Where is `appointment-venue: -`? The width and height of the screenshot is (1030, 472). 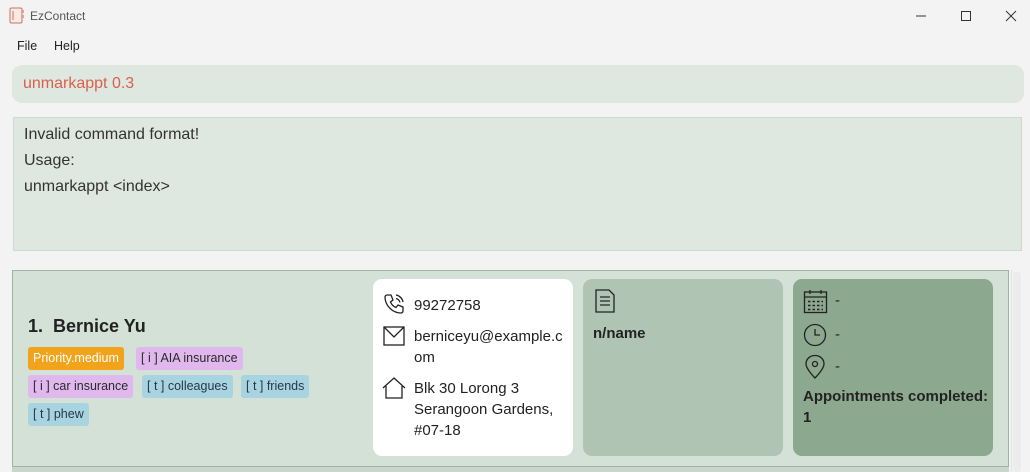 appointment-venue: - is located at coordinates (837, 366).